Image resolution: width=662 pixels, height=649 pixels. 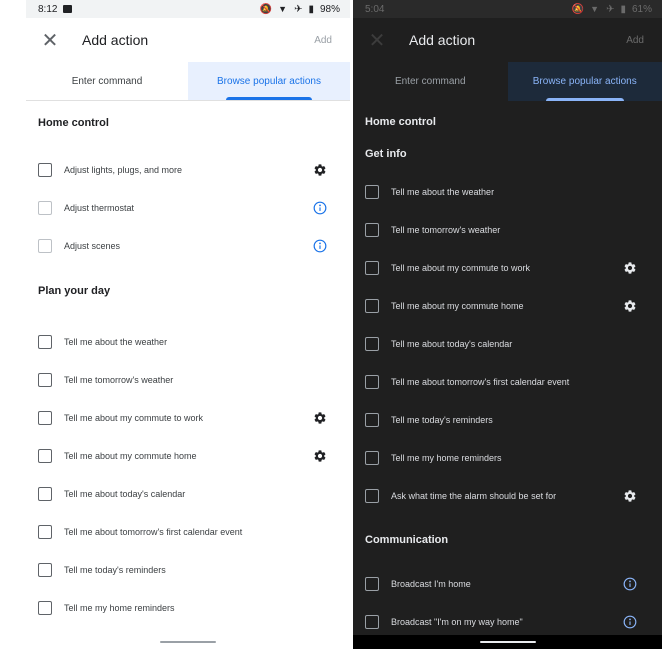 I want to click on item-label: Broadcast "I'm on my way home", so click(x=457, y=622).